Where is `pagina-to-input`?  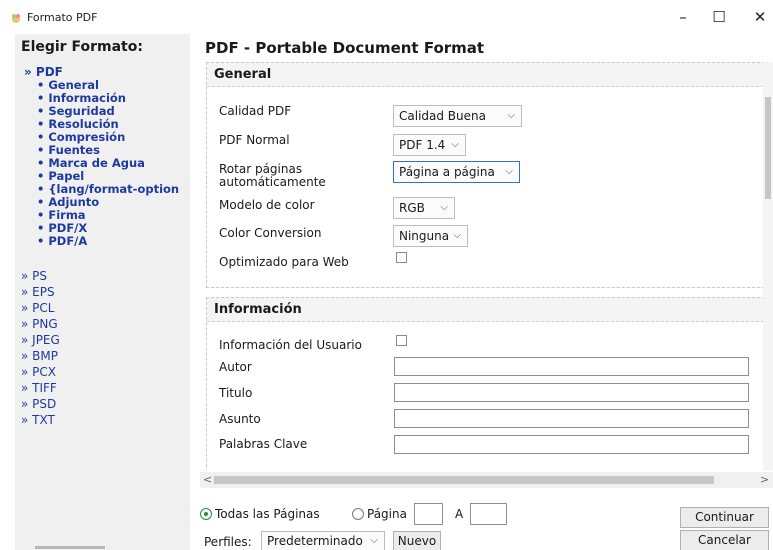 pagina-to-input is located at coordinates (488, 514).